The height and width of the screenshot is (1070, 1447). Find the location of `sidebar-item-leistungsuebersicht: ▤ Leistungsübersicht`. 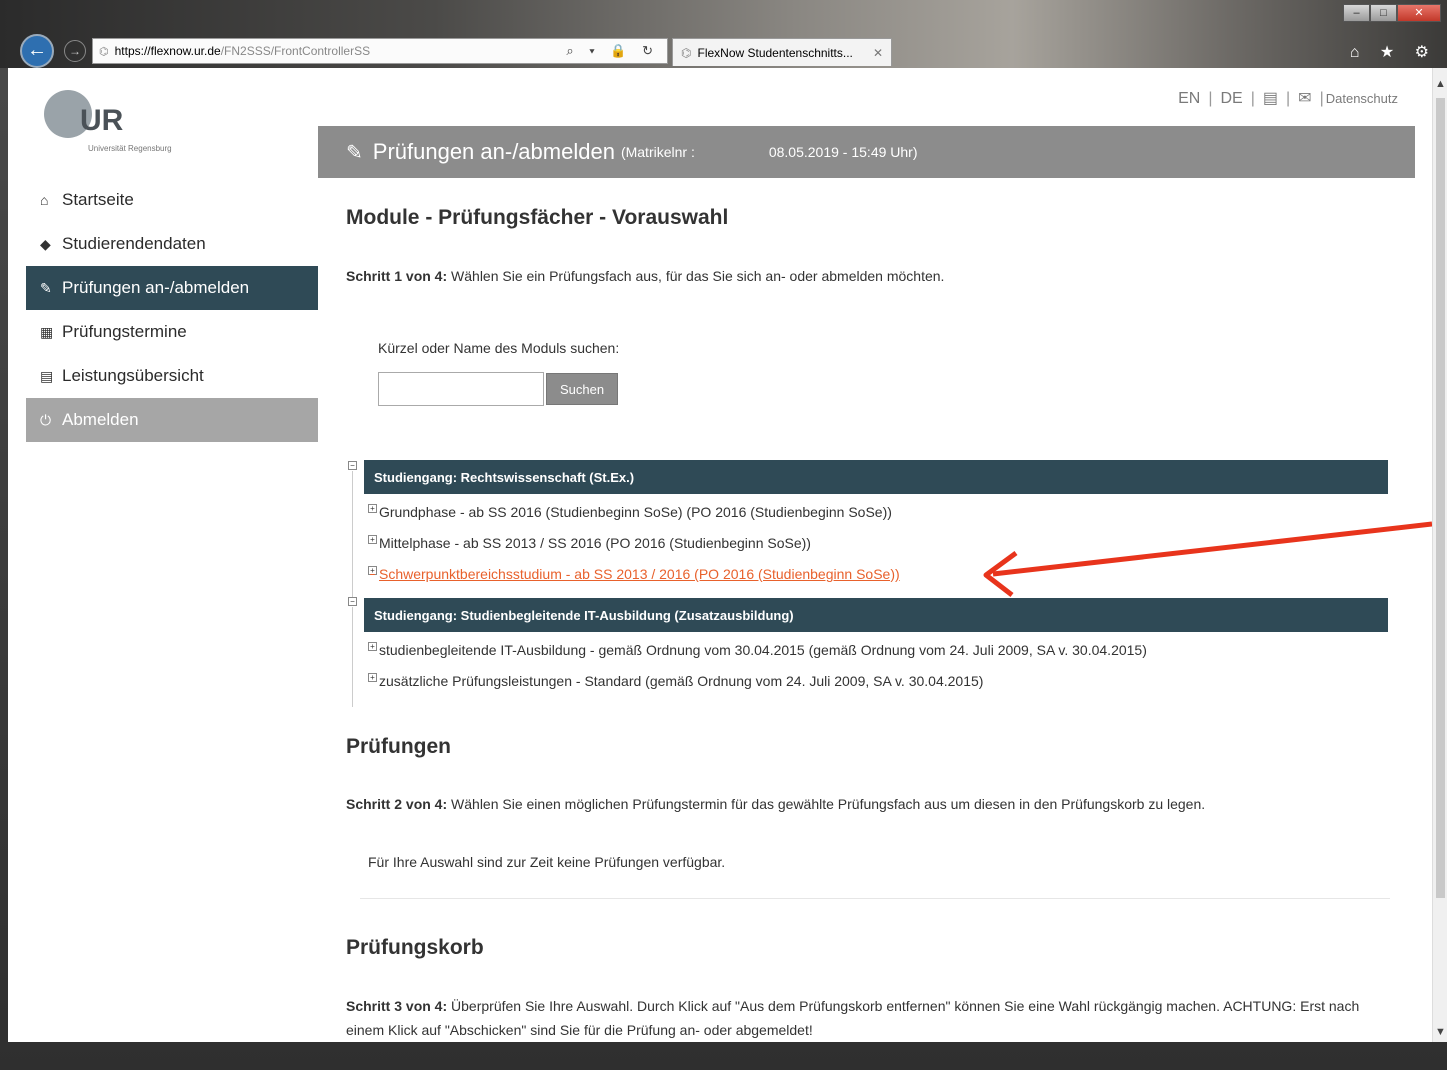

sidebar-item-leistungsuebersicht: ▤ Leistungsübersicht is located at coordinates (172, 376).